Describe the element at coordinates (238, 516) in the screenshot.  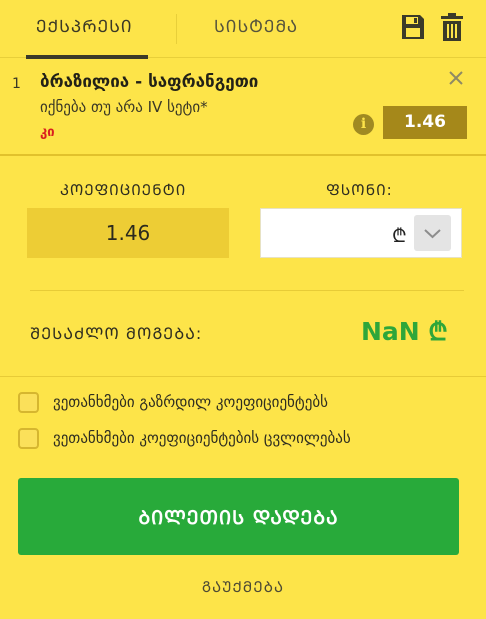
I see `place-bet-button: ᲑᲘᲚᲔᲗᲘᲡ ᲓᲐᲓᲔᲑᲐ` at that location.